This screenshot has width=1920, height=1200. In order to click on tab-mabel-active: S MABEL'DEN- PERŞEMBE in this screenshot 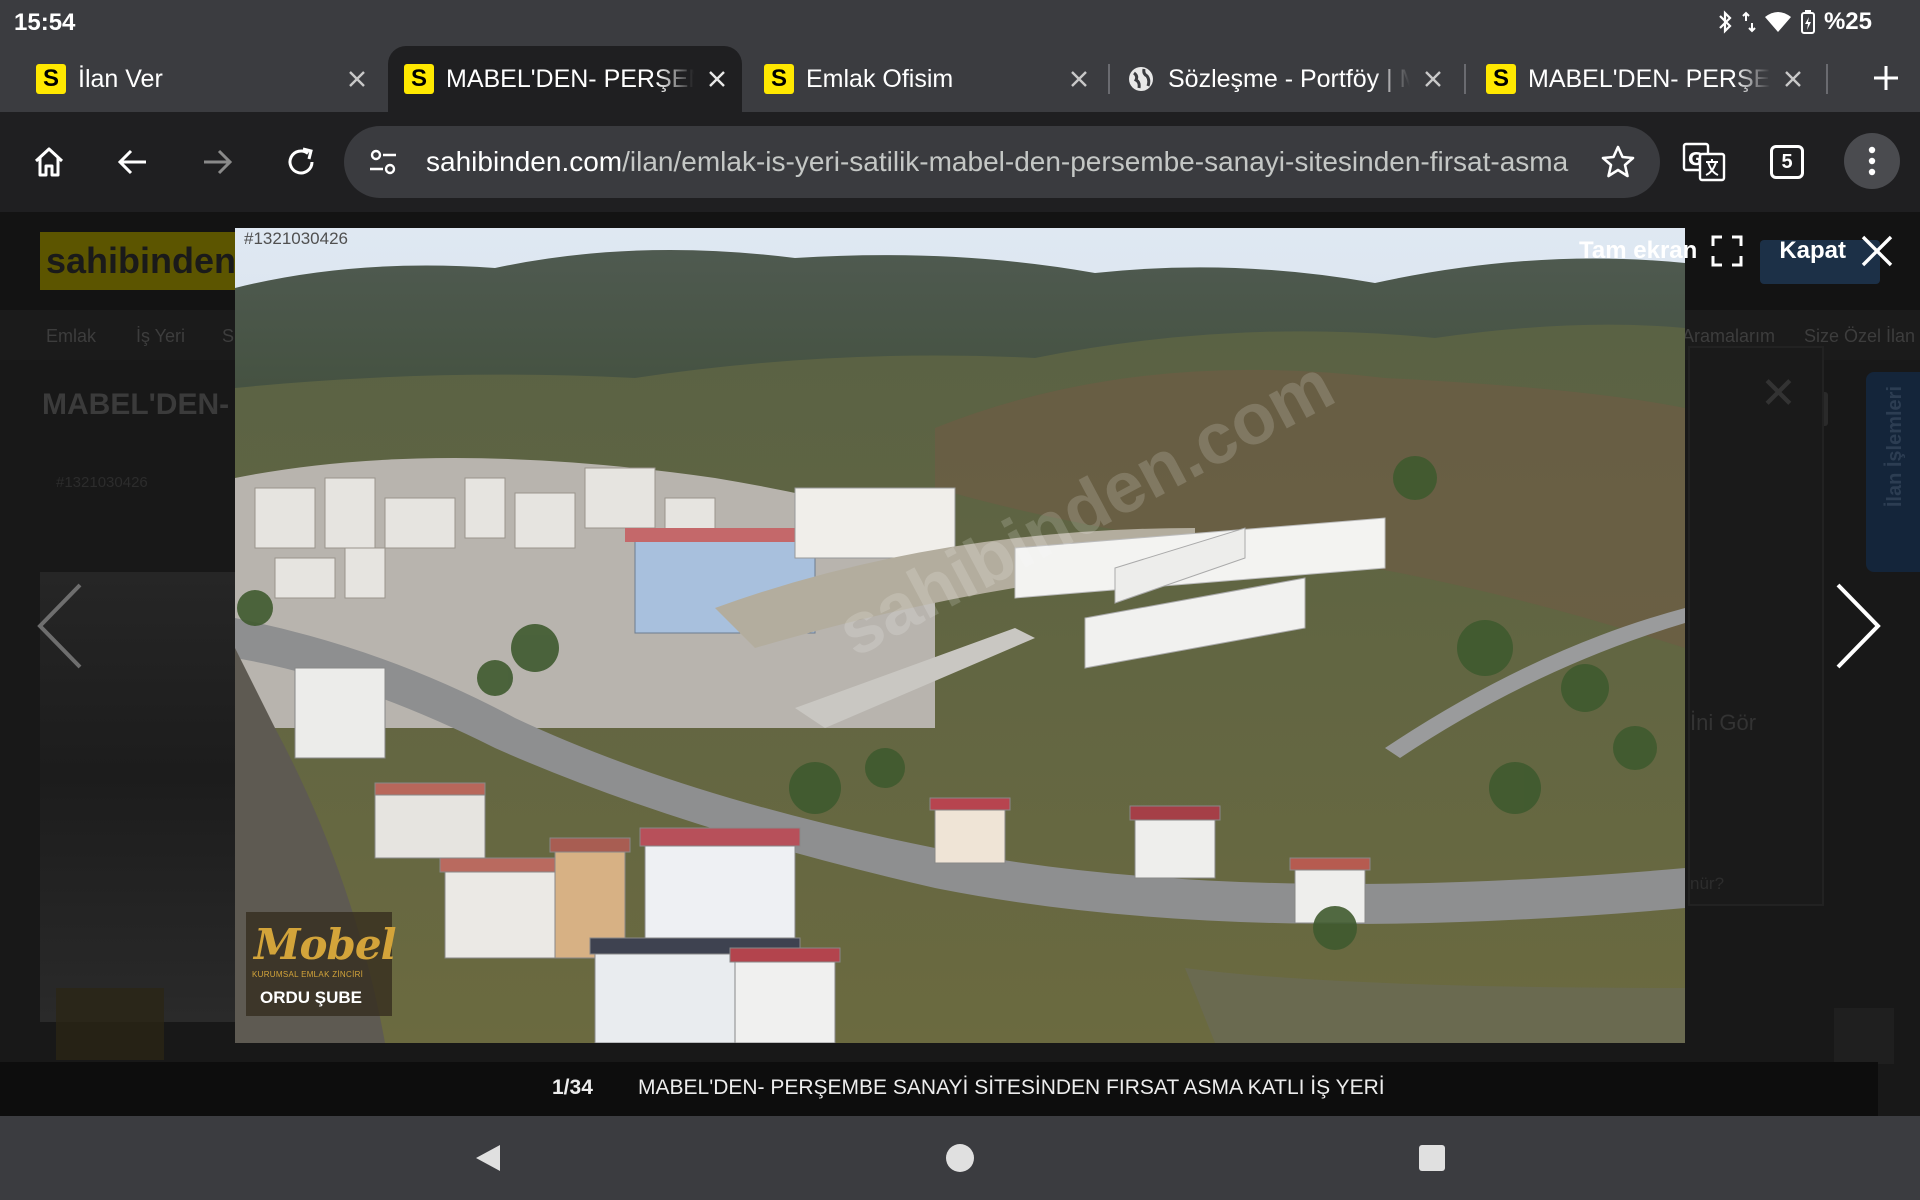, I will do `click(565, 79)`.